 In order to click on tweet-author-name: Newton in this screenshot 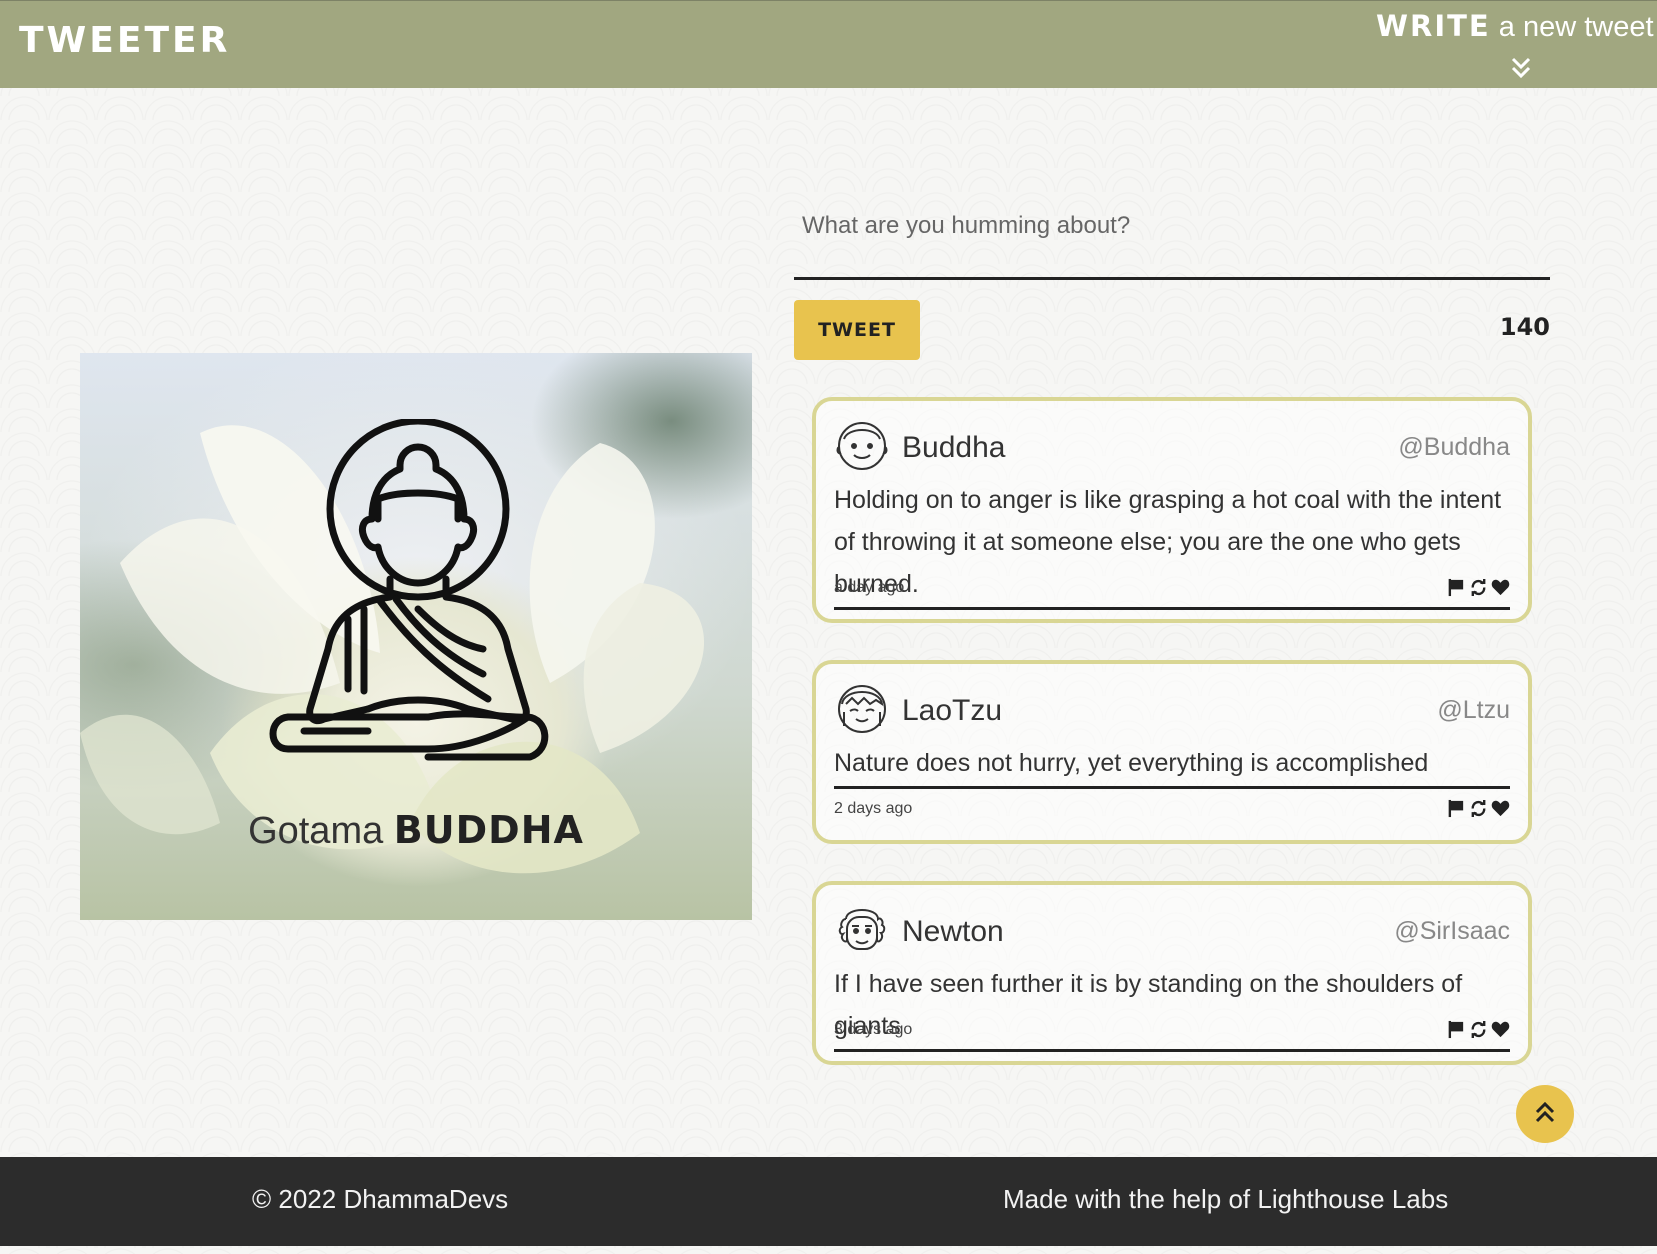, I will do `click(953, 931)`.